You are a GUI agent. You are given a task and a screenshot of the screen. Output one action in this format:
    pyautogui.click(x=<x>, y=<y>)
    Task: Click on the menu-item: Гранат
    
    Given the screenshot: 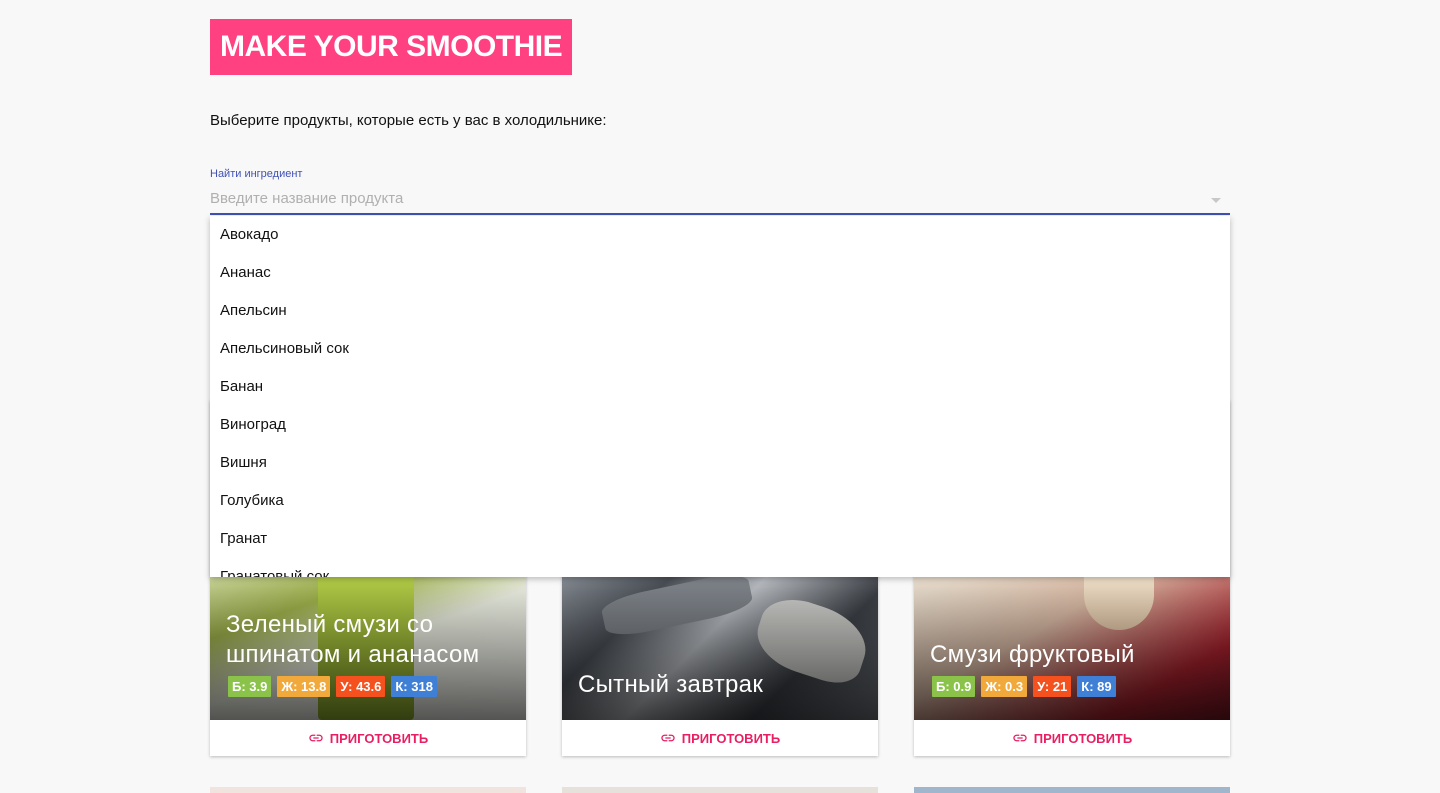 What is the action you would take?
    pyautogui.click(x=720, y=539)
    